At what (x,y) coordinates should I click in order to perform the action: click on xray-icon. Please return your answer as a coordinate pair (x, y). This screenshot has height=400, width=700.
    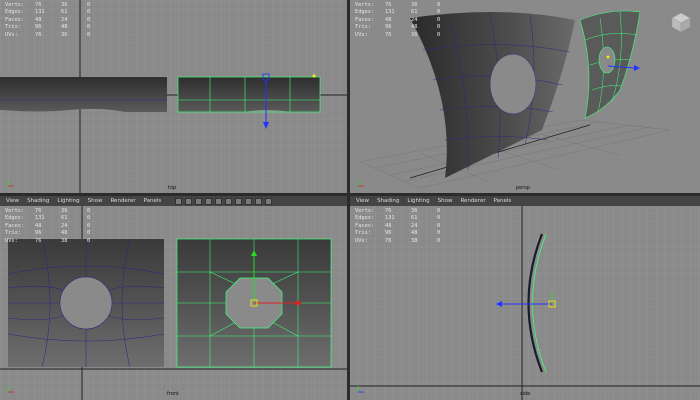
    Looking at the image, I should click on (269, 201).